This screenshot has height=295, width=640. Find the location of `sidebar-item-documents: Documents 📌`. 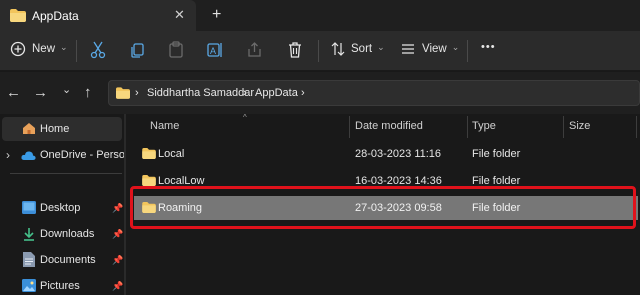

sidebar-item-documents: Documents 📌 is located at coordinates (62, 260).